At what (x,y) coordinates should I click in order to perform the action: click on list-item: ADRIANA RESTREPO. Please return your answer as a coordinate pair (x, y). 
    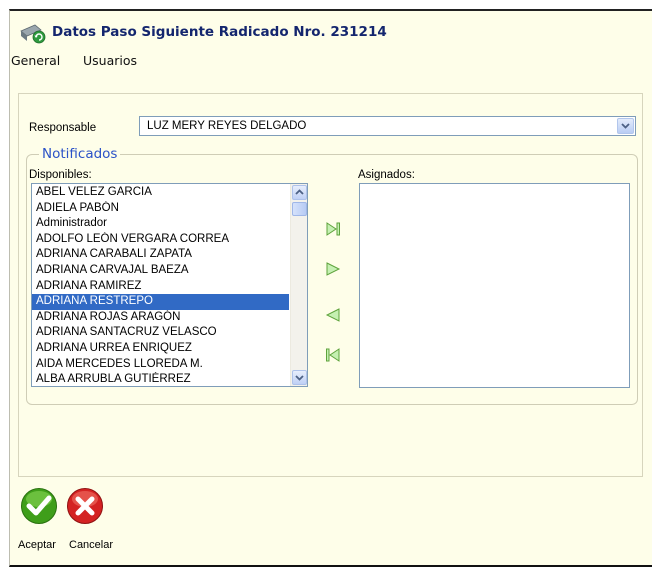
    Looking at the image, I should click on (160, 302).